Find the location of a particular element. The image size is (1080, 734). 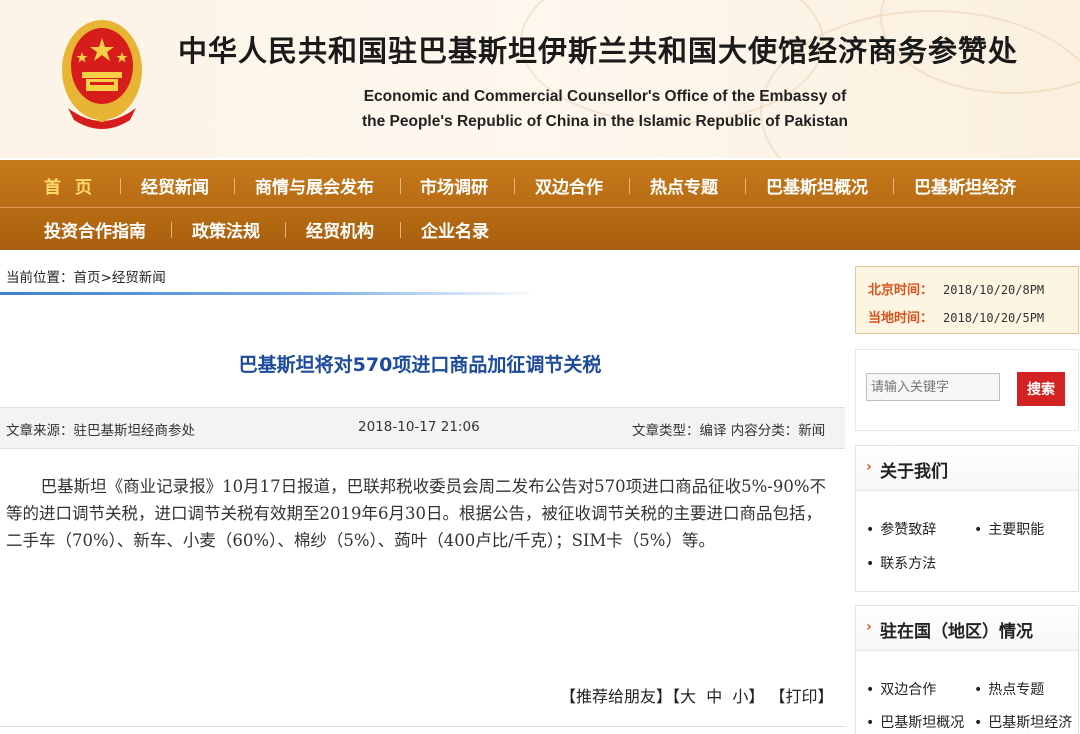

font-size-medium-link: 中 is located at coordinates (714, 696).